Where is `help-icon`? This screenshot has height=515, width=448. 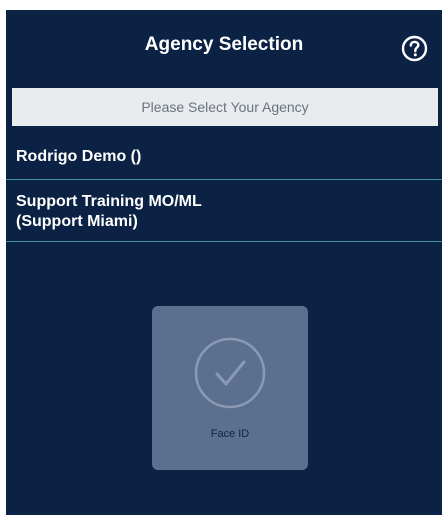 help-icon is located at coordinates (414, 48).